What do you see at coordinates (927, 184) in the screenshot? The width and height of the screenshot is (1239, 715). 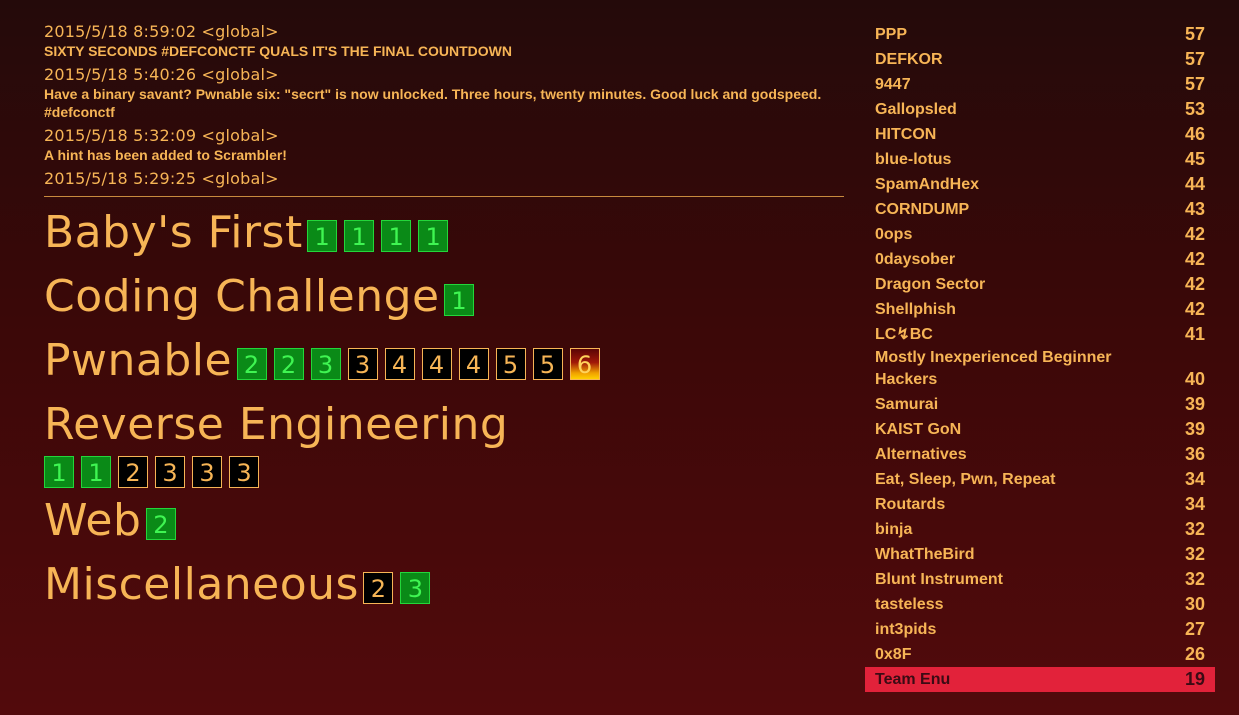 I see `team-name: SpamAndHex` at bounding box center [927, 184].